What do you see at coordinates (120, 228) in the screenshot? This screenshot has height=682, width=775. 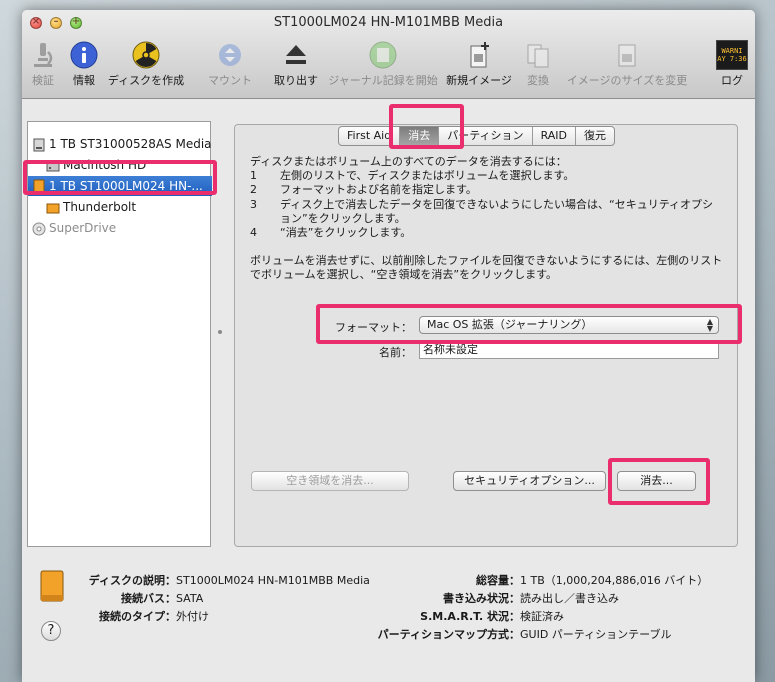 I see `sidebar-item-superdrive: SuperDrive` at bounding box center [120, 228].